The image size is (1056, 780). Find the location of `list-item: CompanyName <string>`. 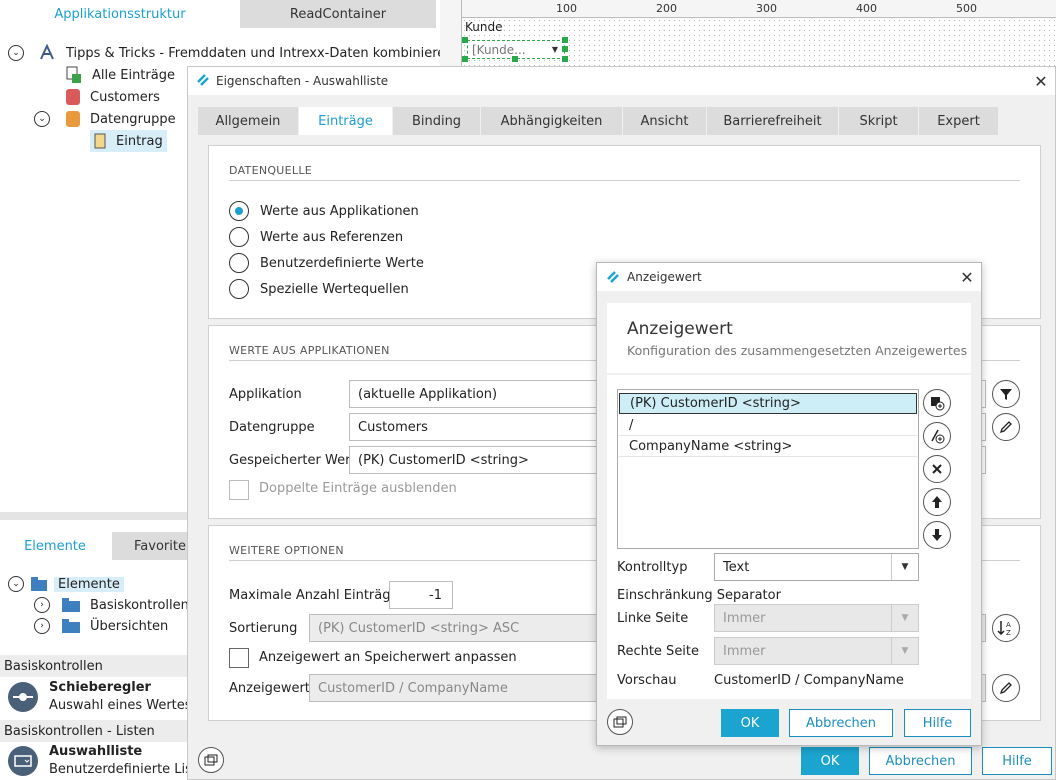

list-item: CompanyName <string> is located at coordinates (768, 446).